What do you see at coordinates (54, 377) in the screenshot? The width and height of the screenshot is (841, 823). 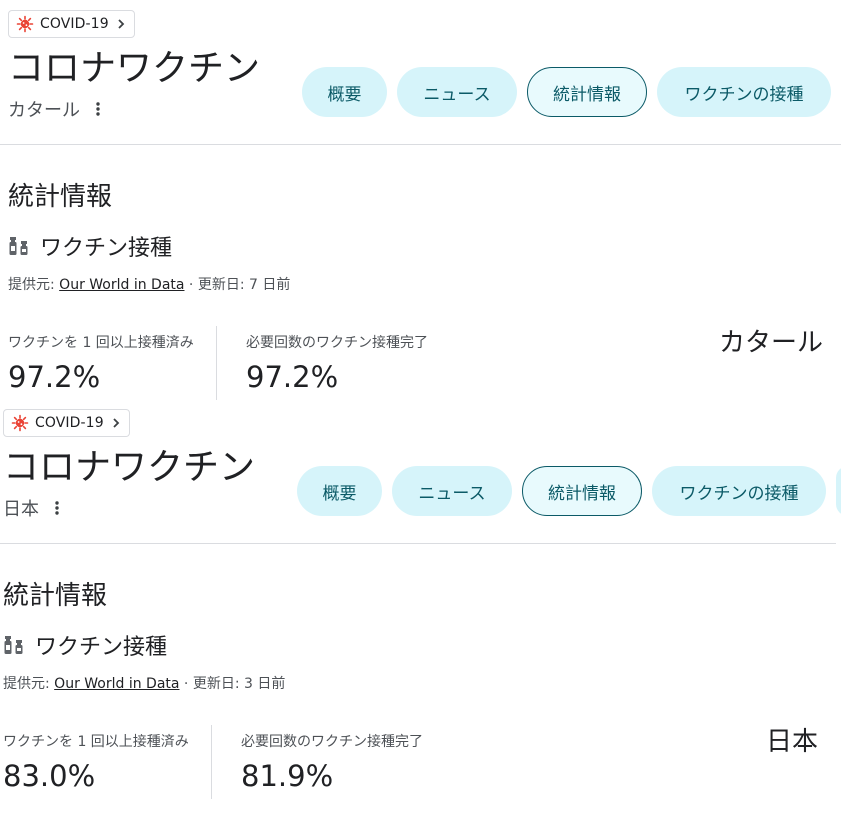 I see `stat-one-dose-value: 97.2%` at bounding box center [54, 377].